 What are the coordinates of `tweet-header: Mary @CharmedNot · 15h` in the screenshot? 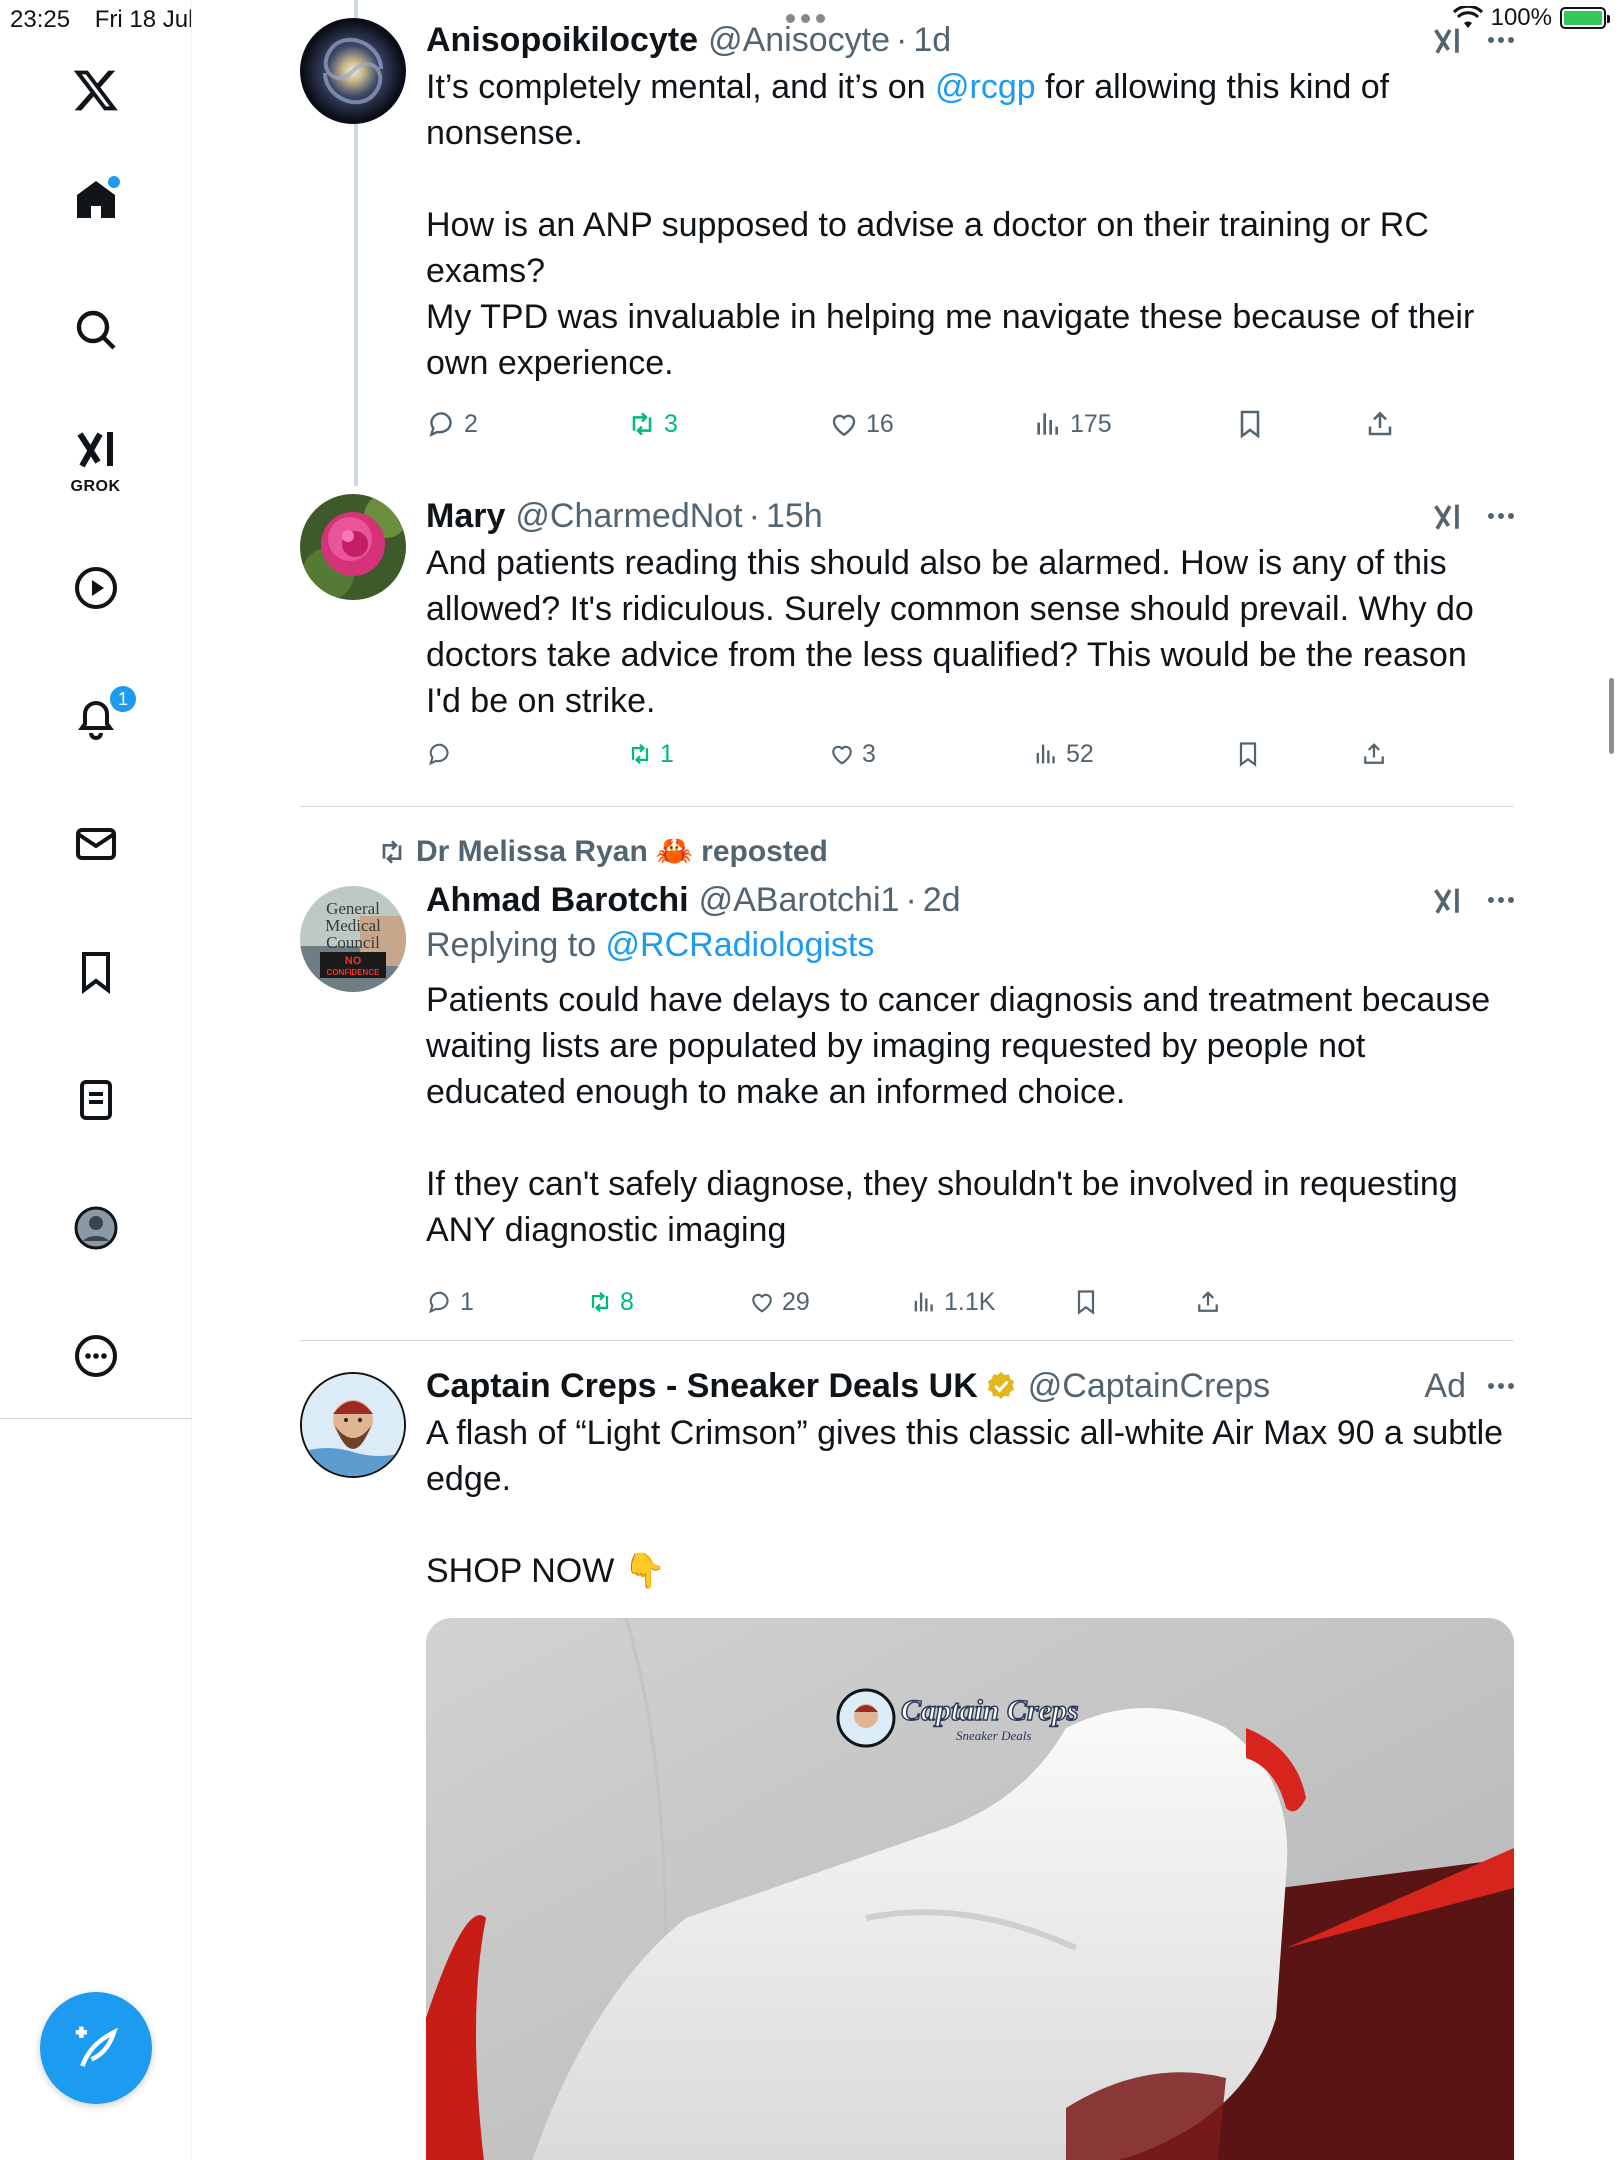 It's located at (970, 516).